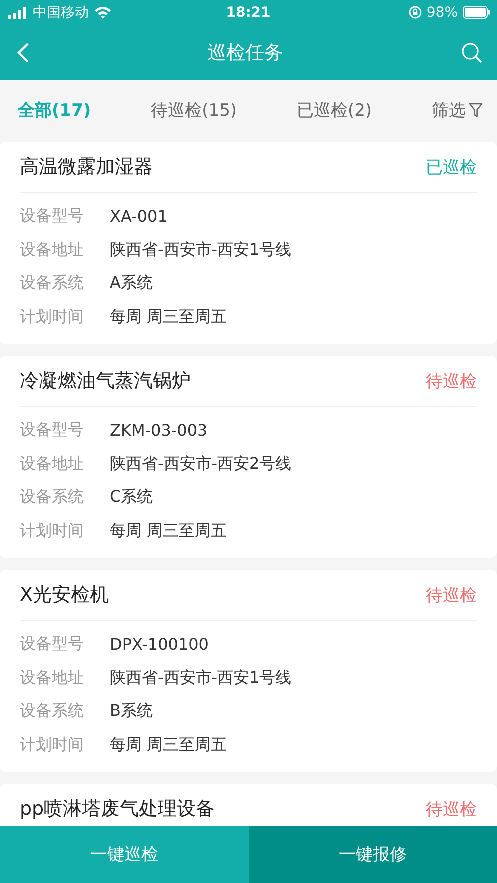  What do you see at coordinates (246, 53) in the screenshot?
I see `page-title: 巡检任务` at bounding box center [246, 53].